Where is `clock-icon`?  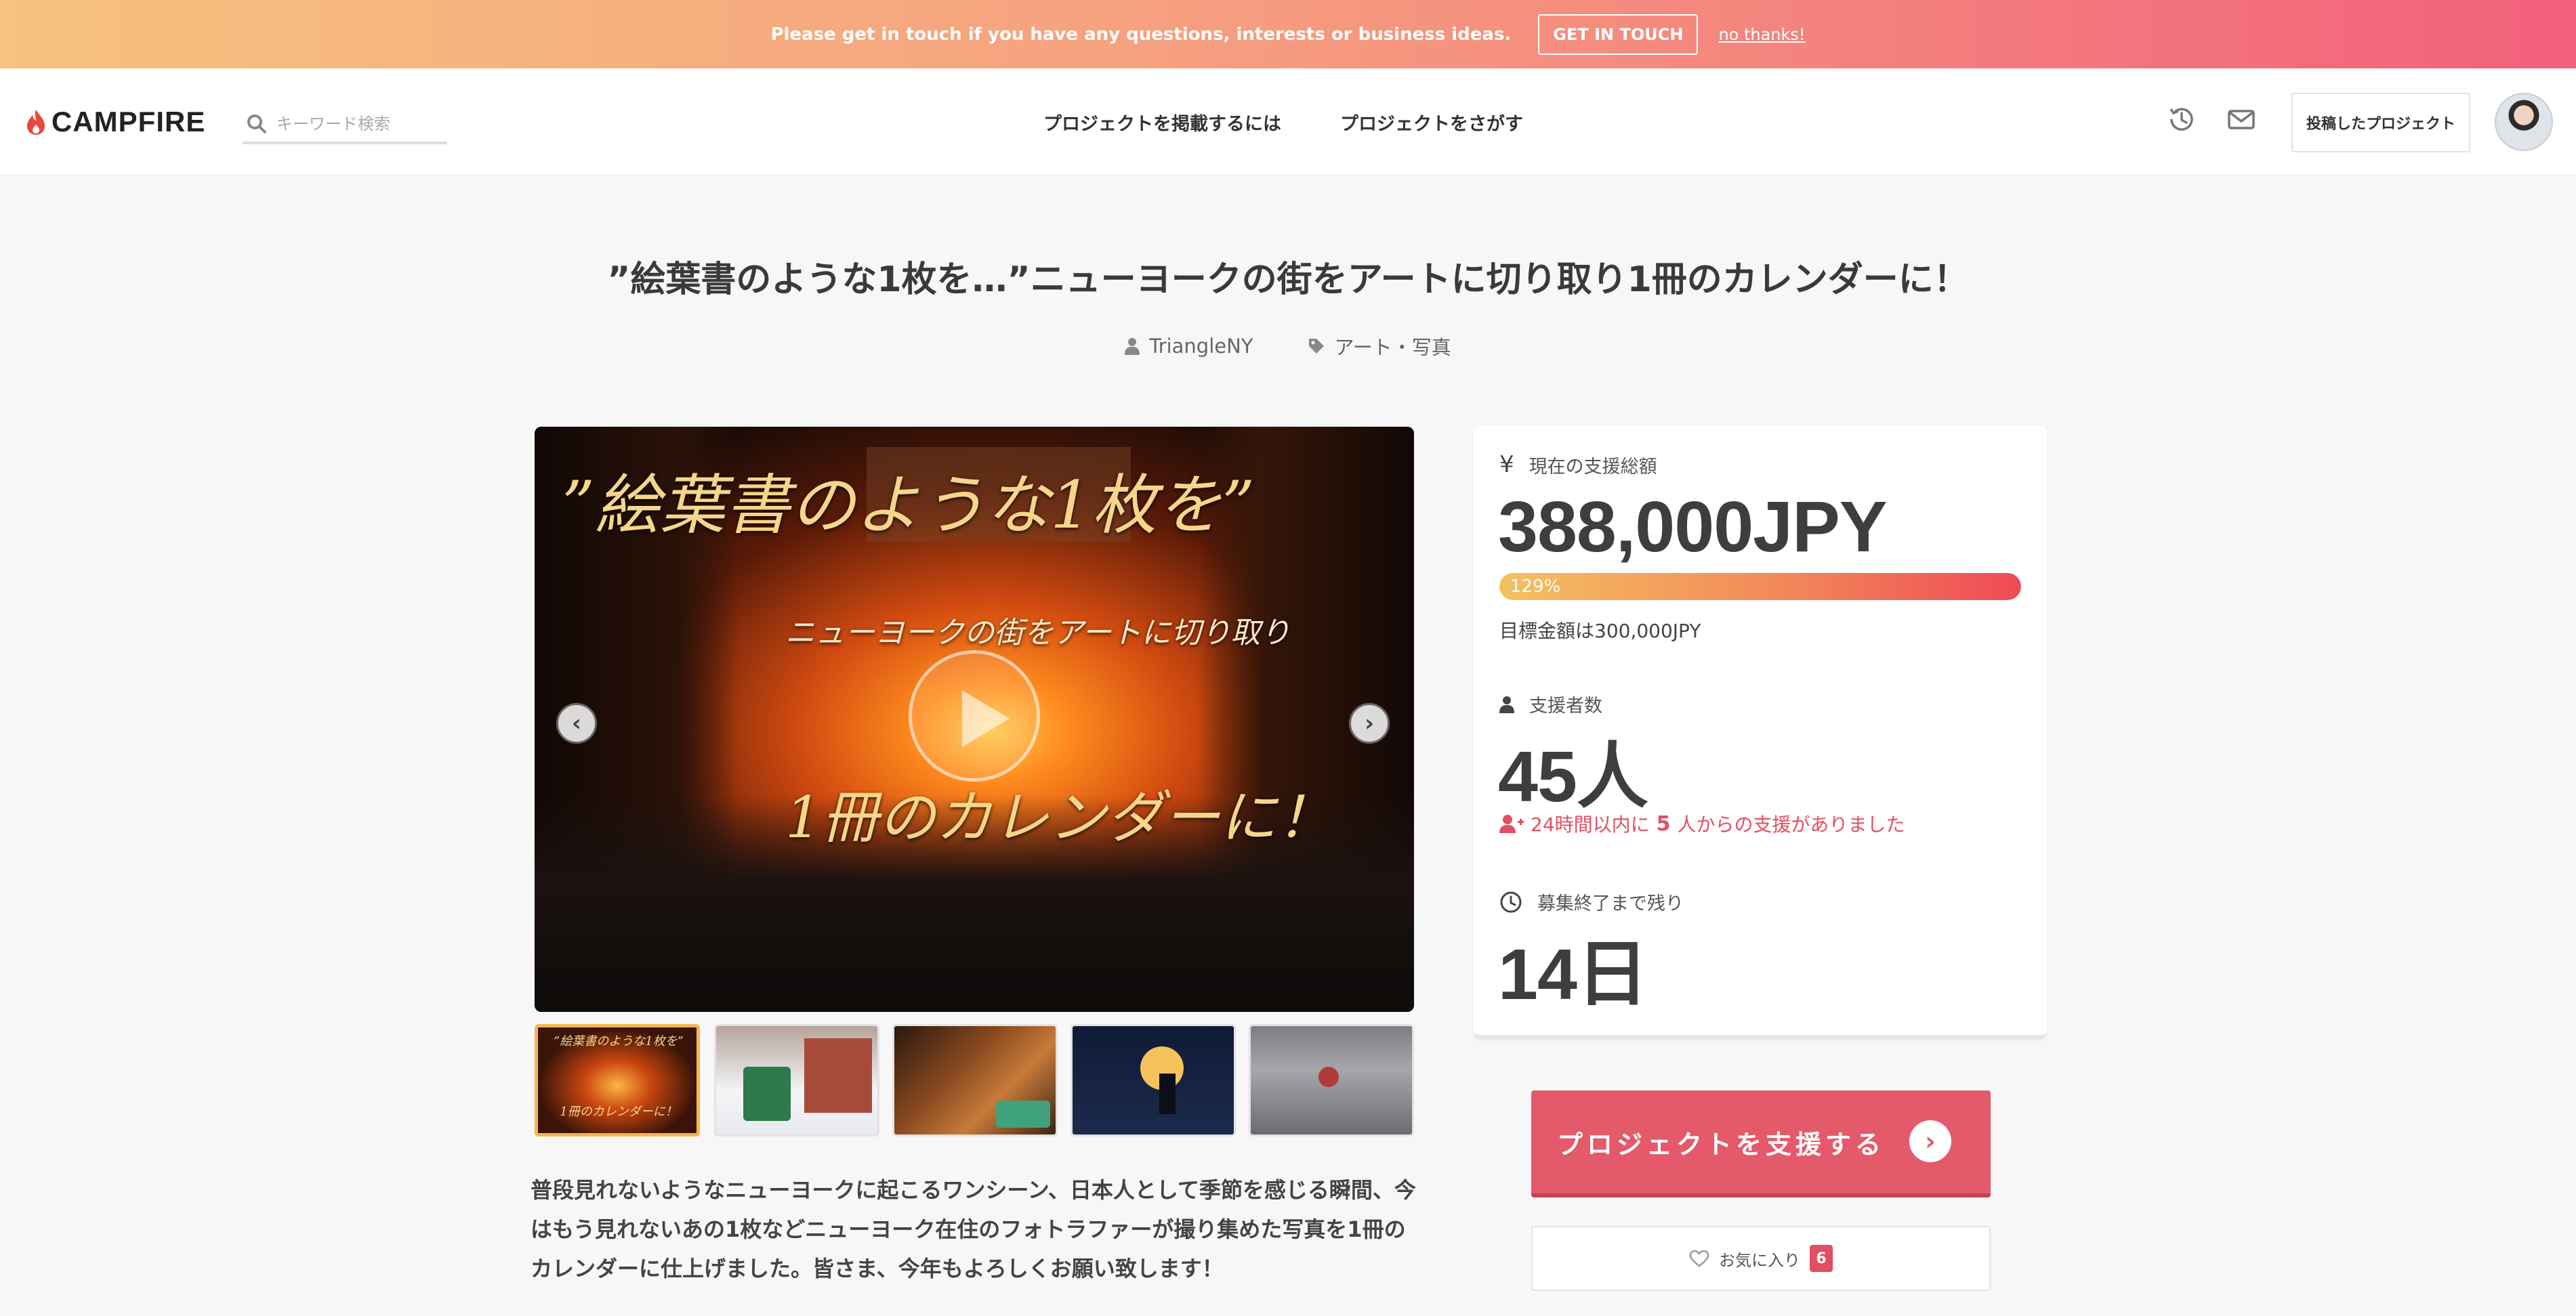 clock-icon is located at coordinates (1511, 902).